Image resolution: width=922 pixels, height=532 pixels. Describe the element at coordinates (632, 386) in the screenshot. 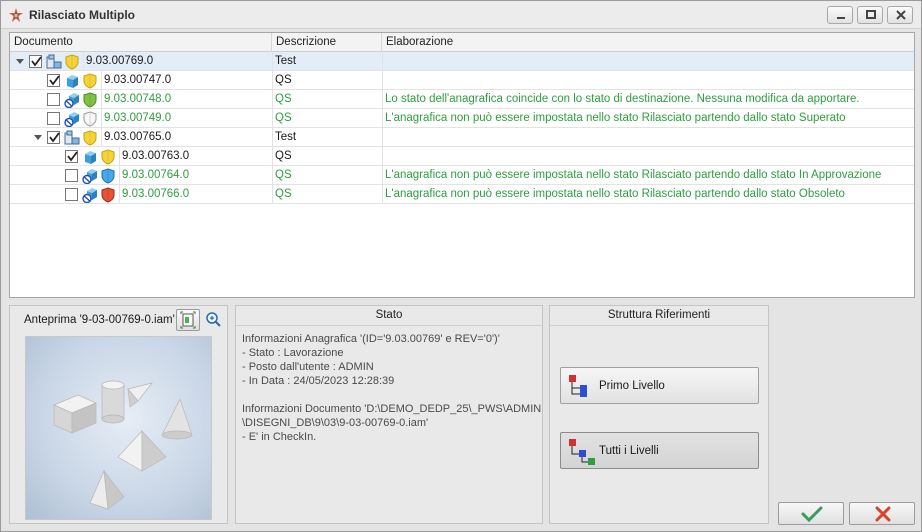

I see `primo-livello-label: Primo Livello` at that location.